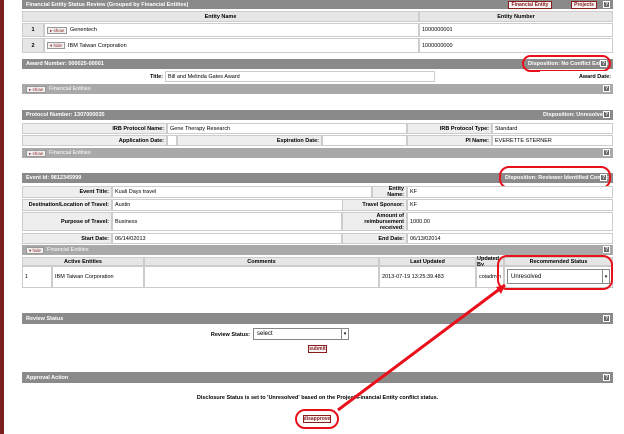 This screenshot has width=624, height=434. I want to click on arrow-line, so click(421, 347).